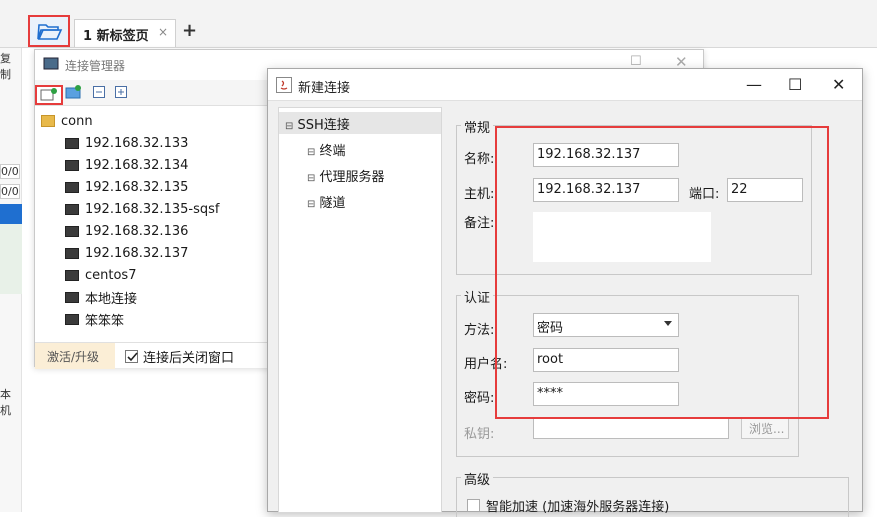  I want to click on tree-item-label: 192.168.32.135, so click(137, 187).